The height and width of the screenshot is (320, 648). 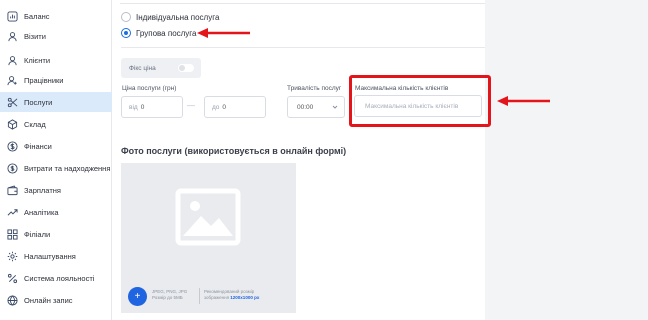 What do you see at coordinates (12, 212) in the screenshot?
I see `trend-icon` at bounding box center [12, 212].